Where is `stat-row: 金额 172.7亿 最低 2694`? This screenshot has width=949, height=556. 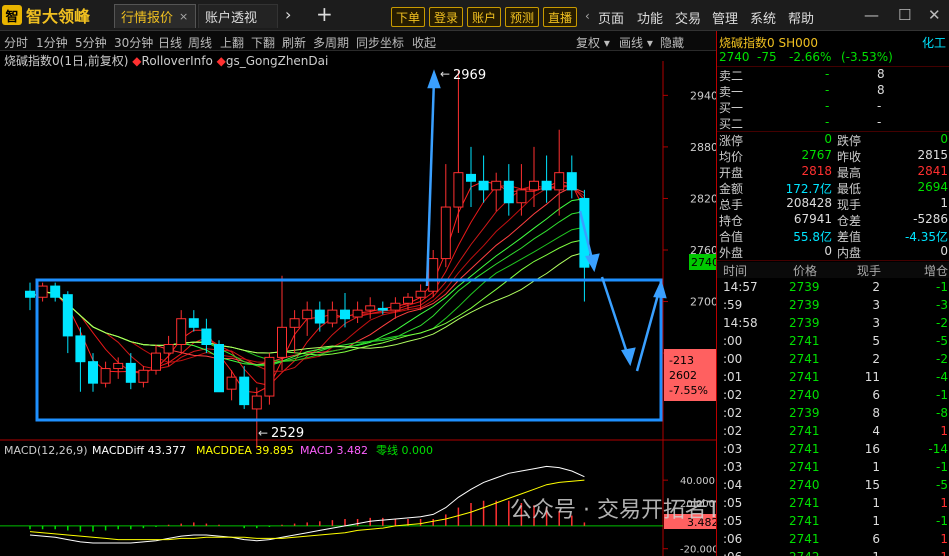
stat-row: 金额 172.7亿 最低 2694 is located at coordinates (833, 188).